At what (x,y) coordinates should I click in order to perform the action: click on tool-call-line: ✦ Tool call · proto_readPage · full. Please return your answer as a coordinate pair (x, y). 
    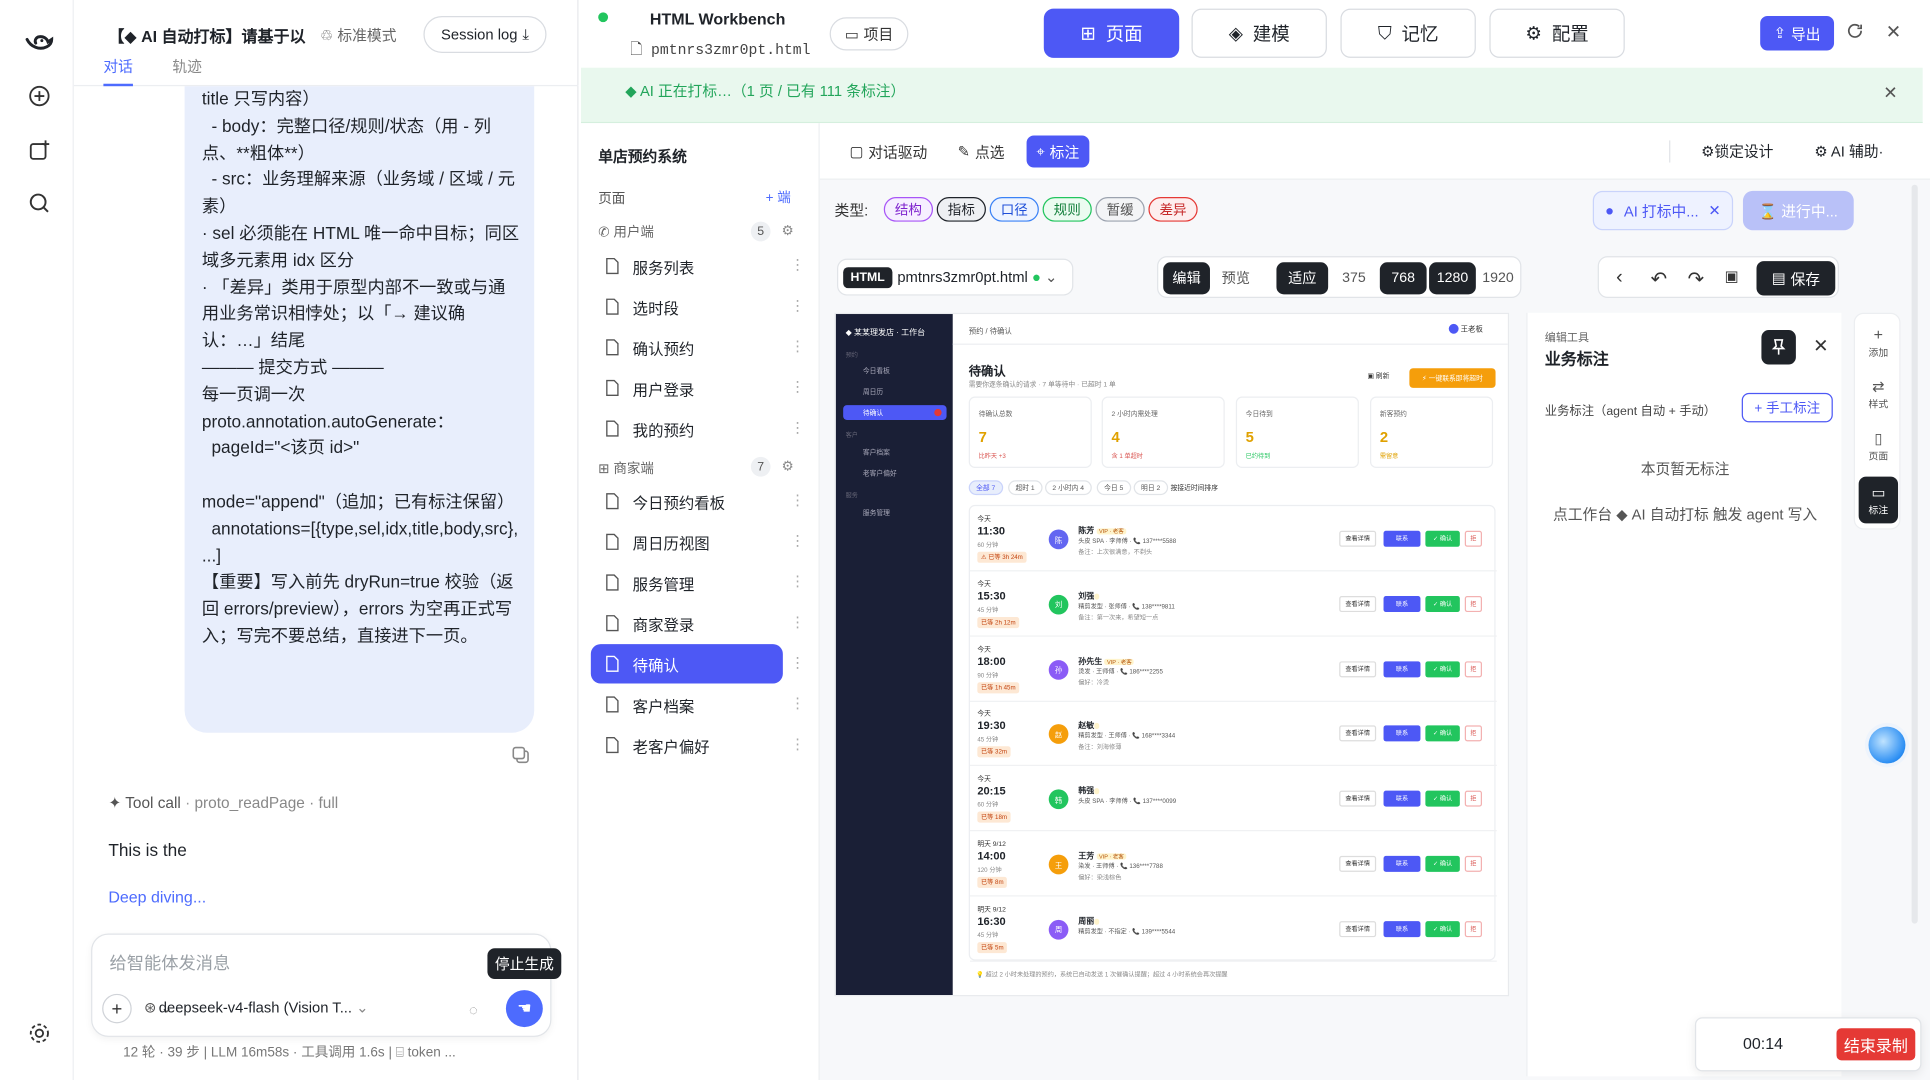
    Looking at the image, I should click on (223, 802).